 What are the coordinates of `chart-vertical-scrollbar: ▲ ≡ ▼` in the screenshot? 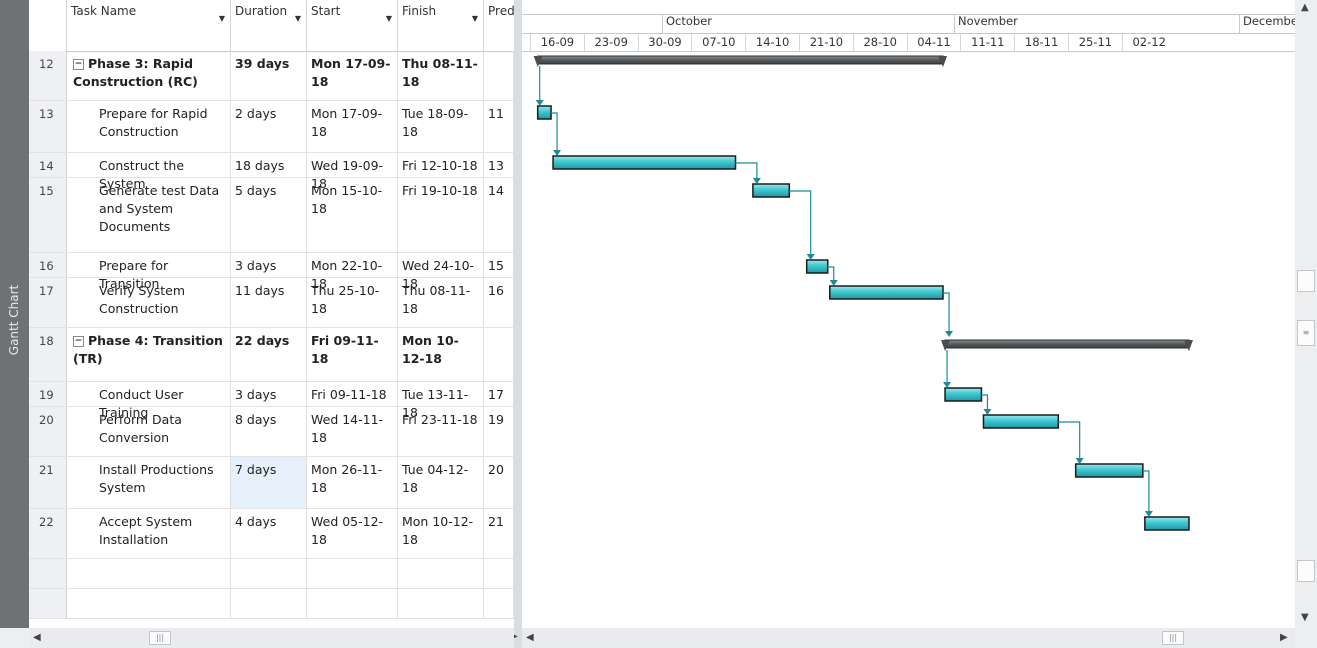 It's located at (1306, 314).